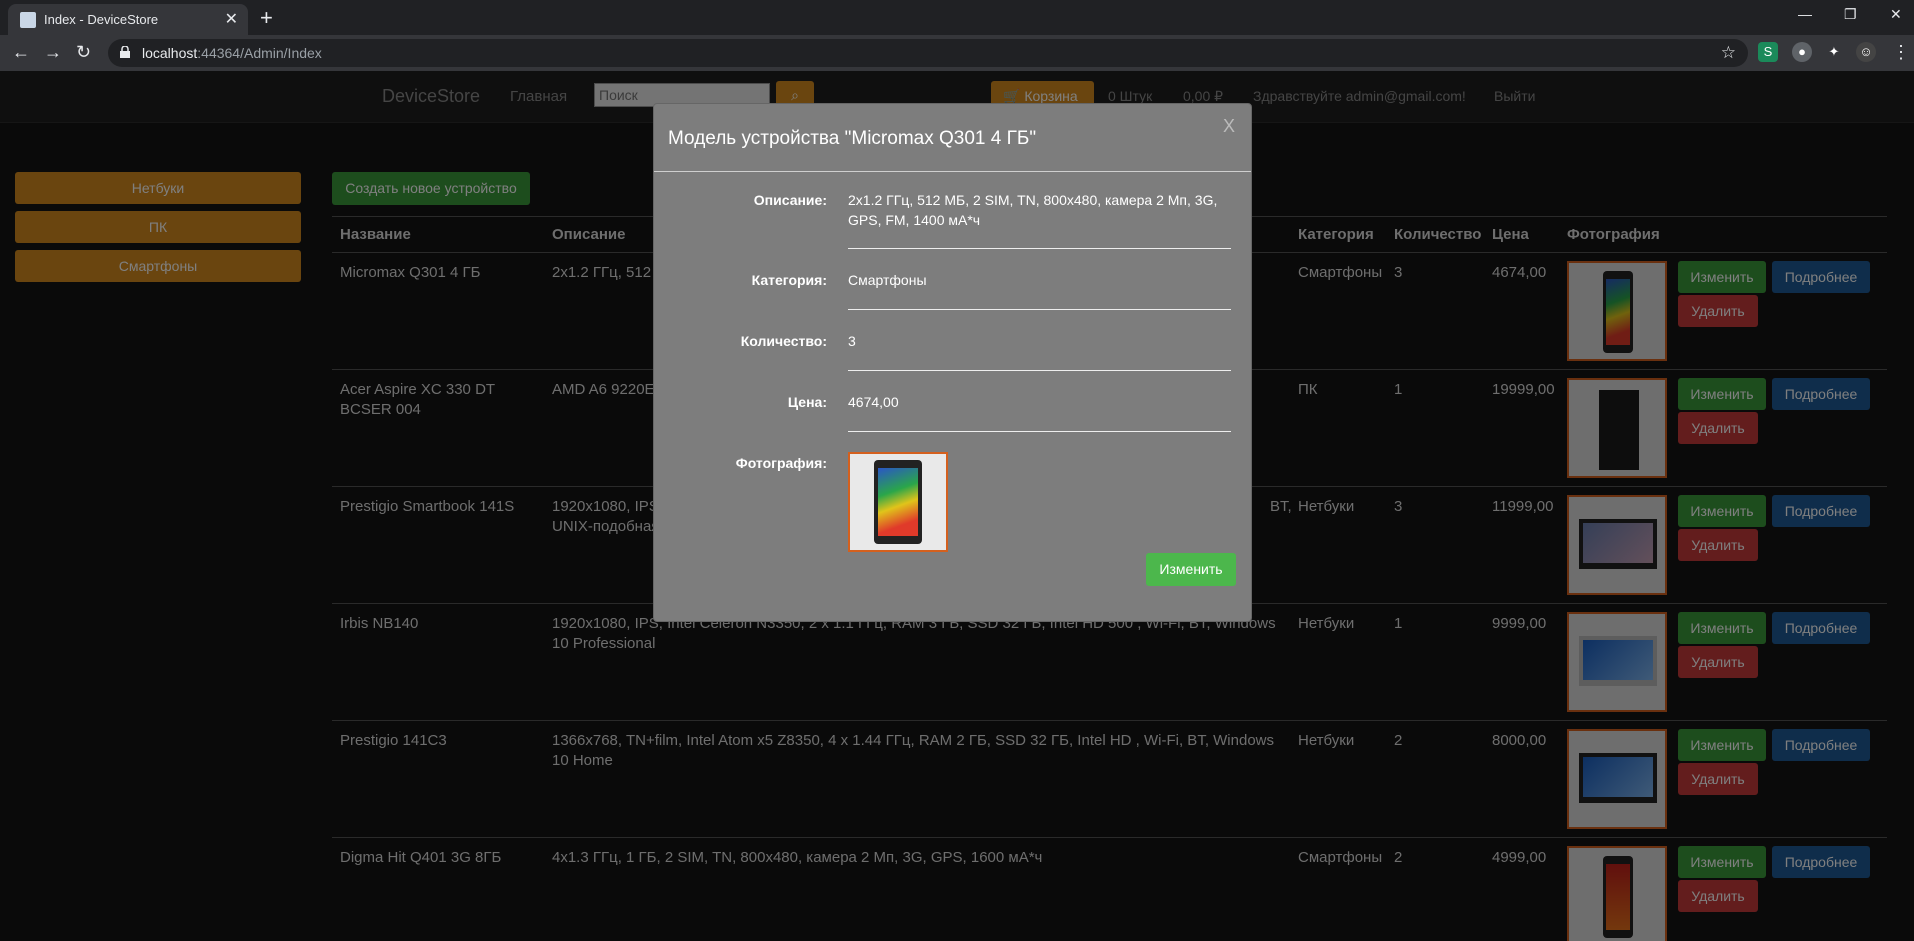  Describe the element at coordinates (125, 52) in the screenshot. I see `lock-icon` at that location.